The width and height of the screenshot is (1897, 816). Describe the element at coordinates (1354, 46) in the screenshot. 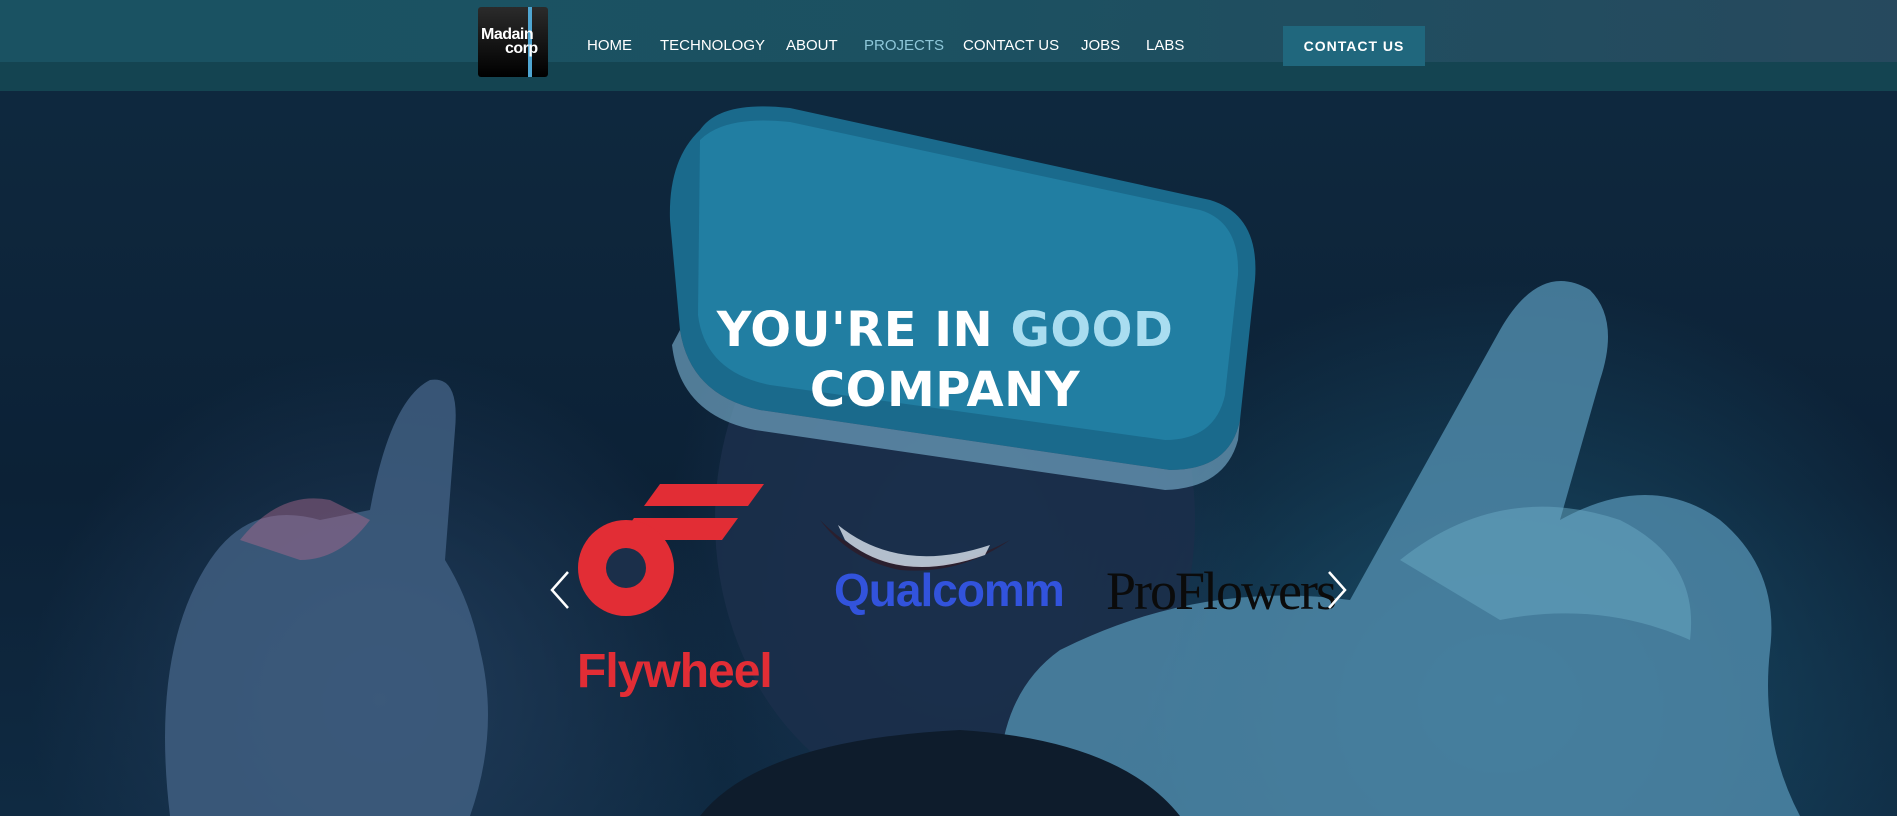

I see `contact-us-button: CONTACT US` at that location.